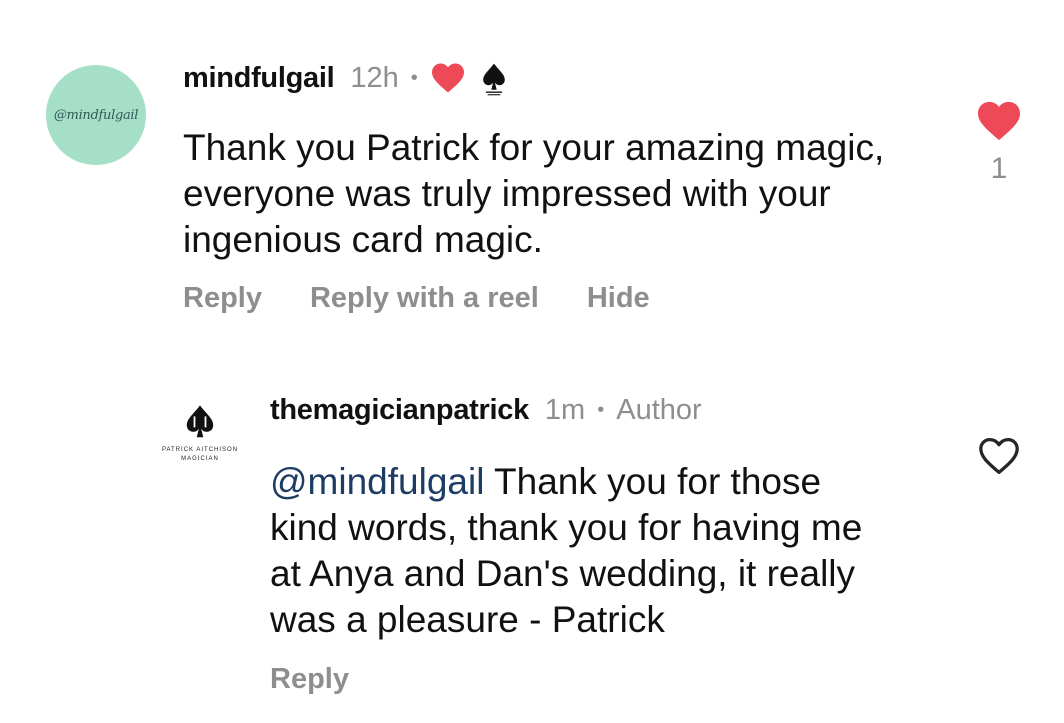  Describe the element at coordinates (566, 527) in the screenshot. I see `comment-line: kind words, thank you for having me` at that location.